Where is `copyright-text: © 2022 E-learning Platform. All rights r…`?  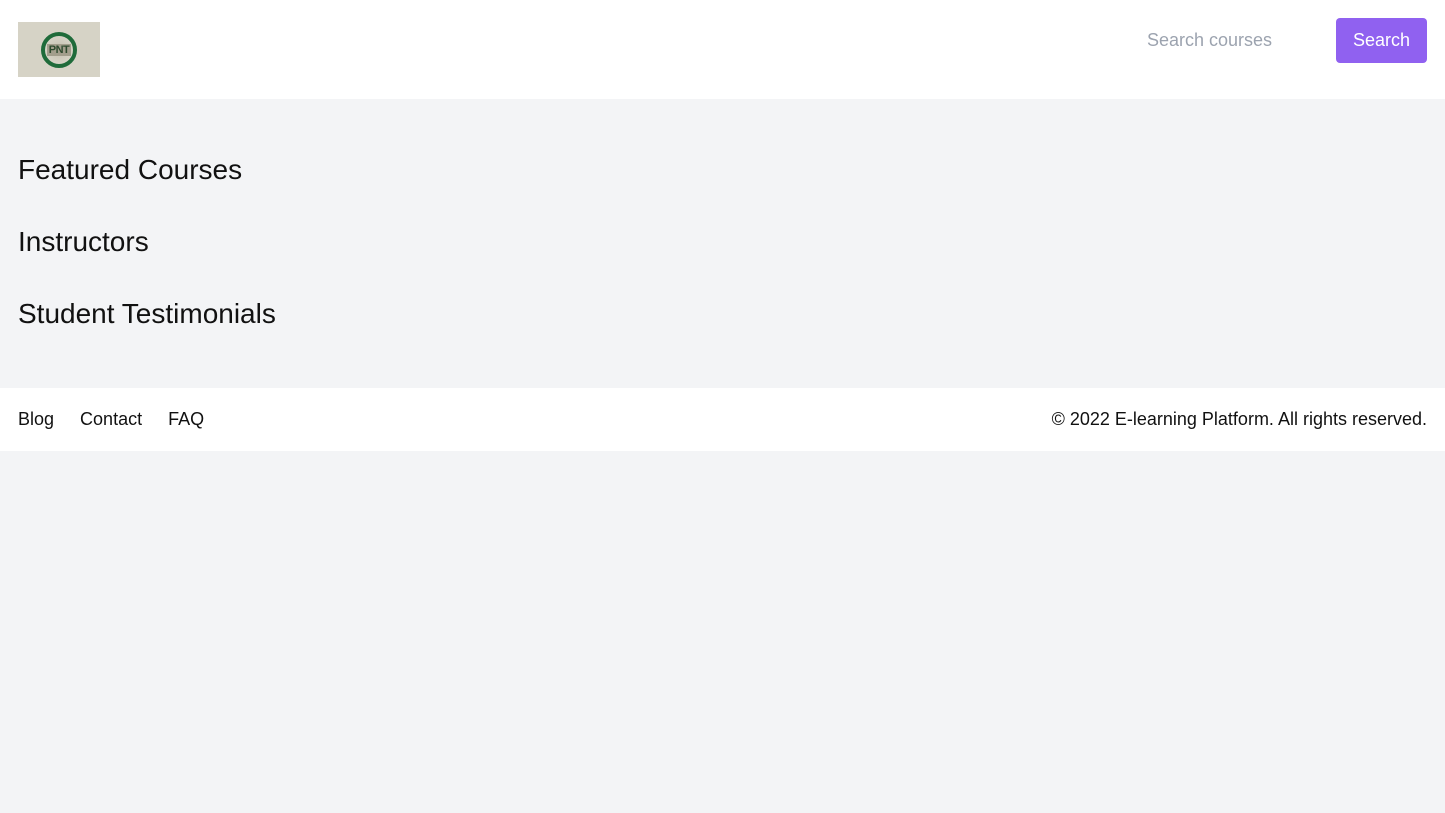 copyright-text: © 2022 E-learning Platform. All rights r… is located at coordinates (1239, 419).